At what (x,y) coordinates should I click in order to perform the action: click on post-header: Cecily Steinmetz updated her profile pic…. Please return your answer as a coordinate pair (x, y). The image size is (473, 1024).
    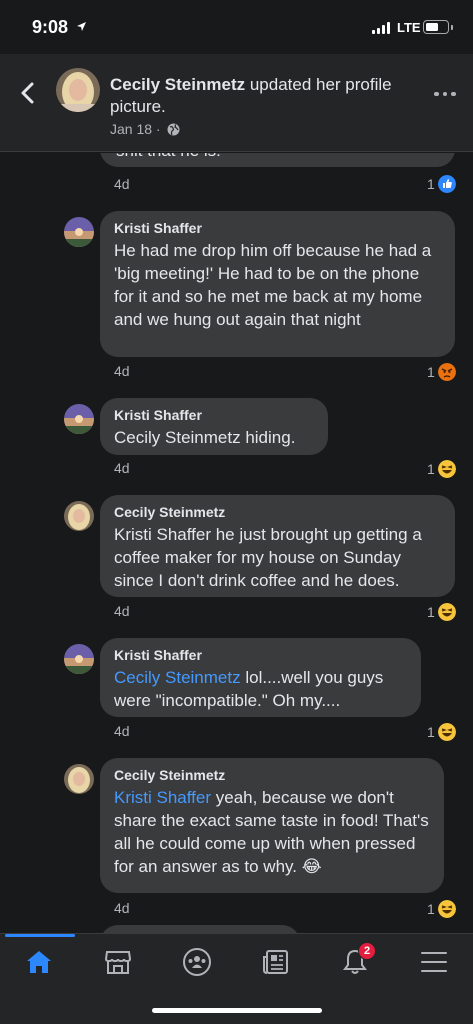
    Looking at the image, I should click on (236, 103).